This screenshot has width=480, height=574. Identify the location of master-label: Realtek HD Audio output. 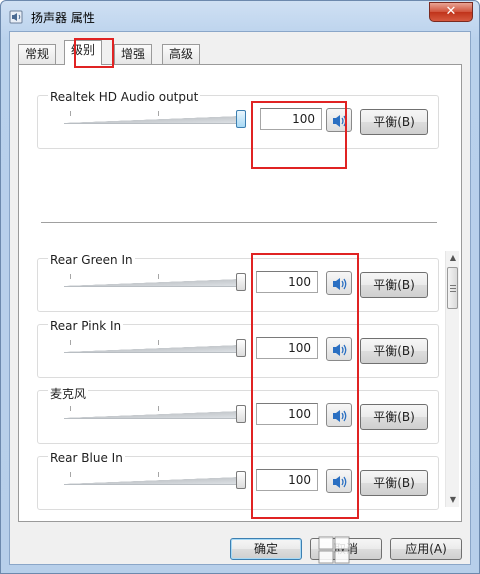
(124, 97).